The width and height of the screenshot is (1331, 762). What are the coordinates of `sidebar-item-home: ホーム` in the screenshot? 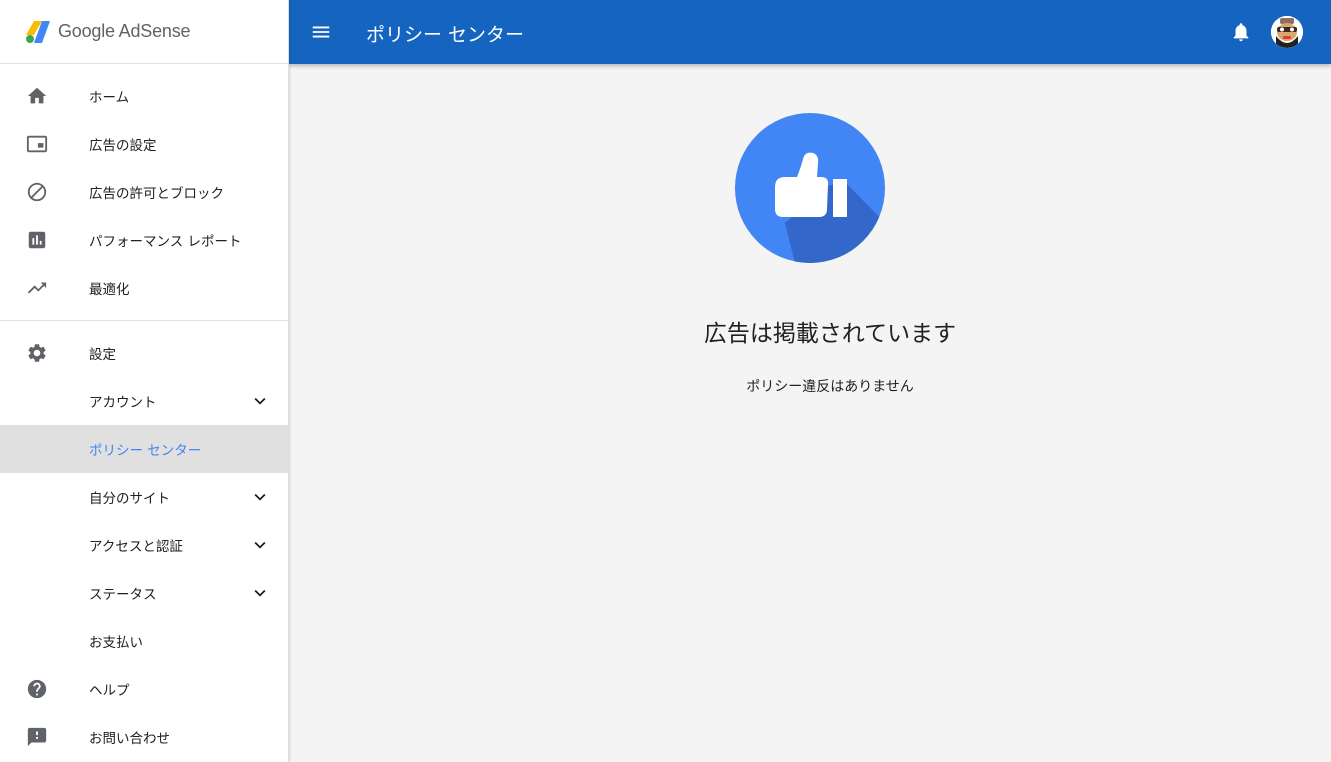 It's located at (144, 96).